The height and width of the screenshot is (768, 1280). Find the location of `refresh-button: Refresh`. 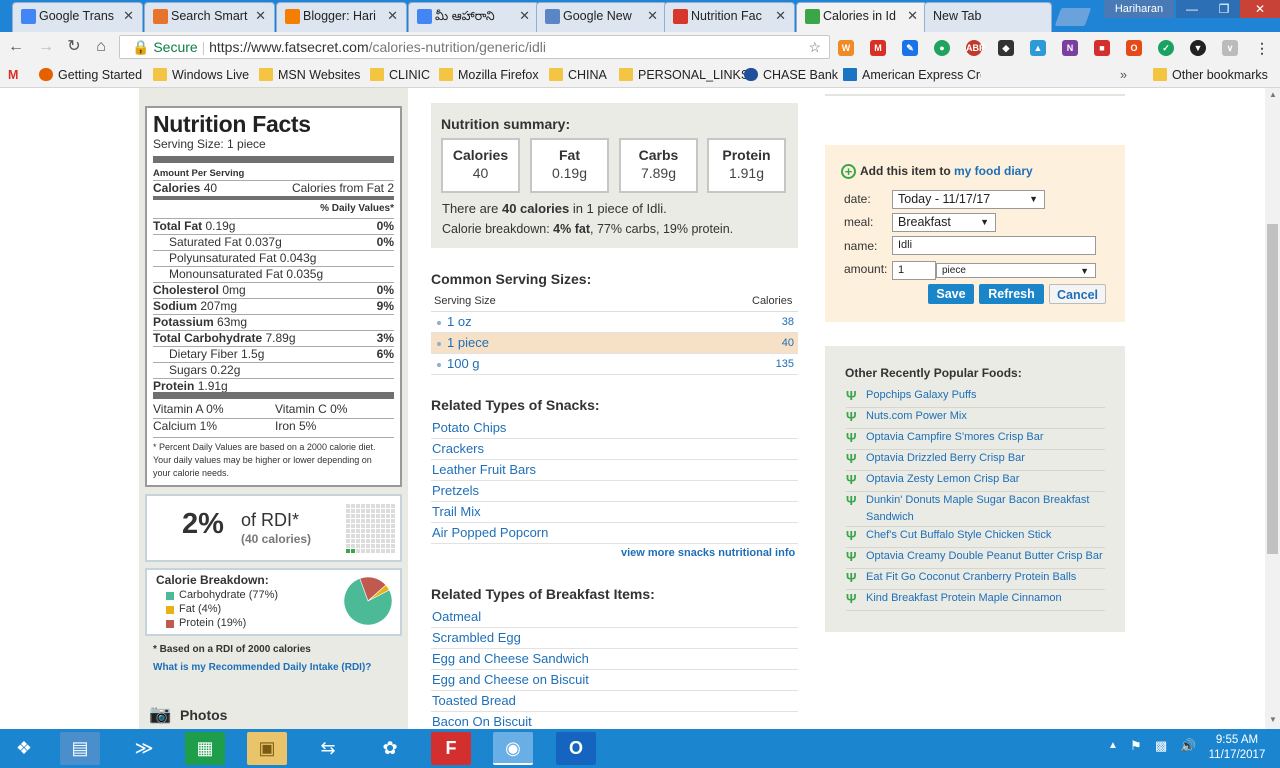

refresh-button: Refresh is located at coordinates (1011, 294).